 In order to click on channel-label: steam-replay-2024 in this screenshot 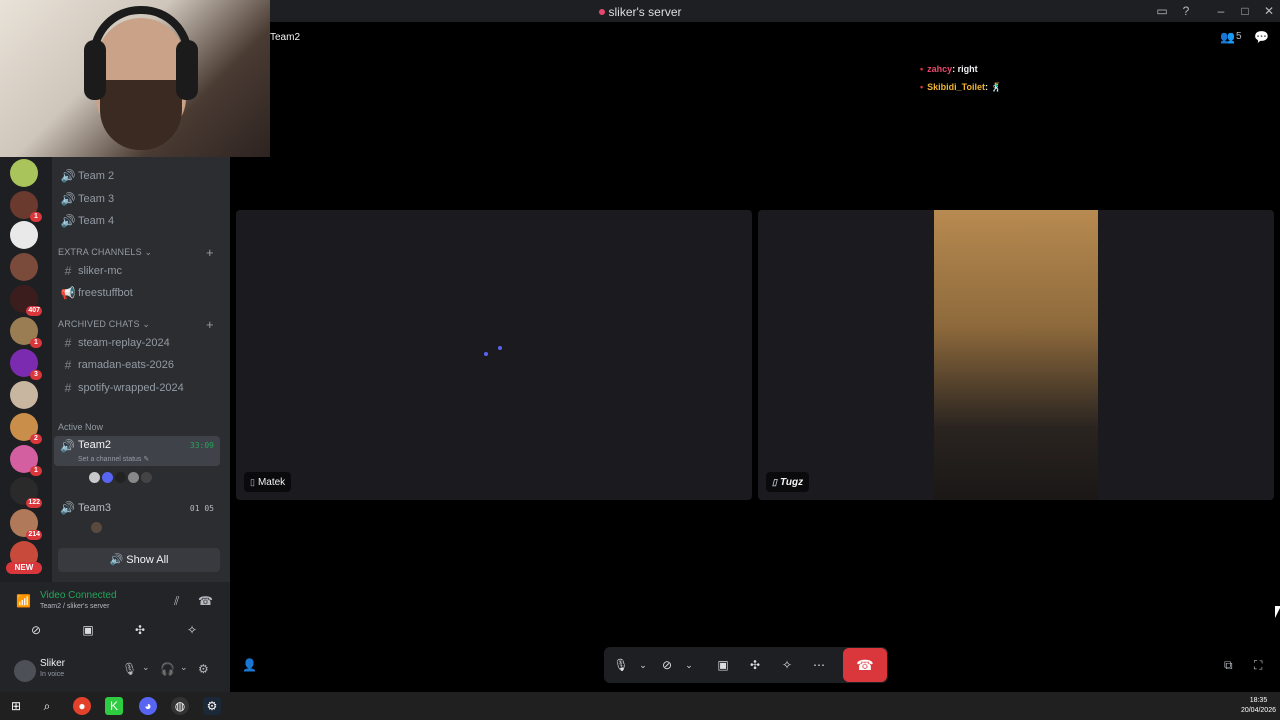, I will do `click(124, 343)`.